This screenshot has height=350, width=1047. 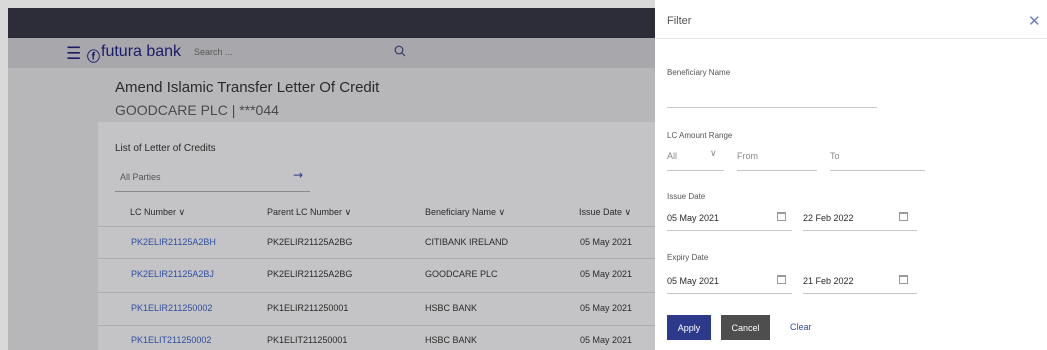 What do you see at coordinates (777, 170) in the screenshot?
I see `amount-from-underline` at bounding box center [777, 170].